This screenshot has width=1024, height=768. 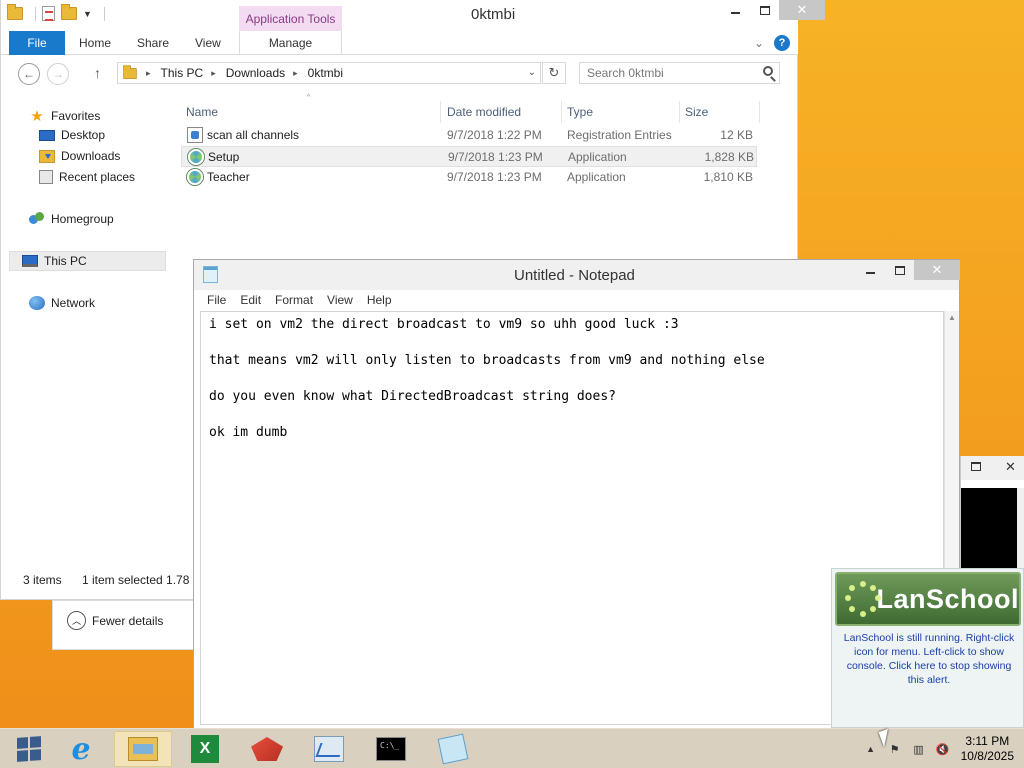 What do you see at coordinates (619, 135) in the screenshot?
I see `file-type: Registration Entries` at bounding box center [619, 135].